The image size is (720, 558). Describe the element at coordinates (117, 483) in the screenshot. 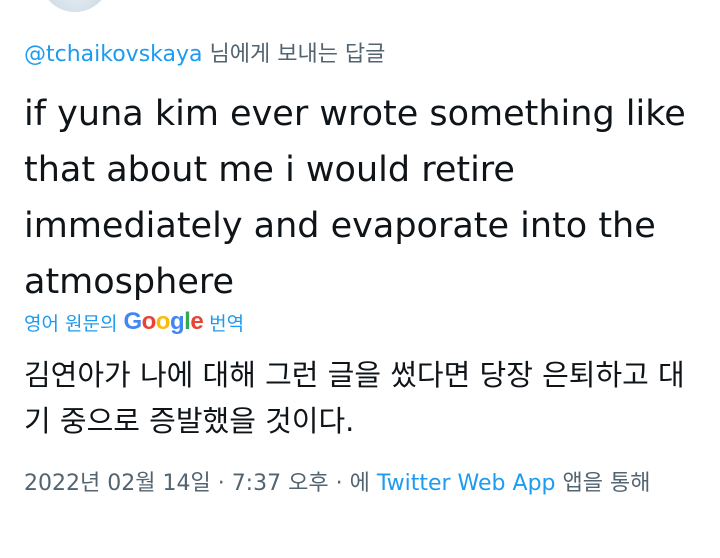

I see `tweet-date: 2022년 02월 14일` at that location.